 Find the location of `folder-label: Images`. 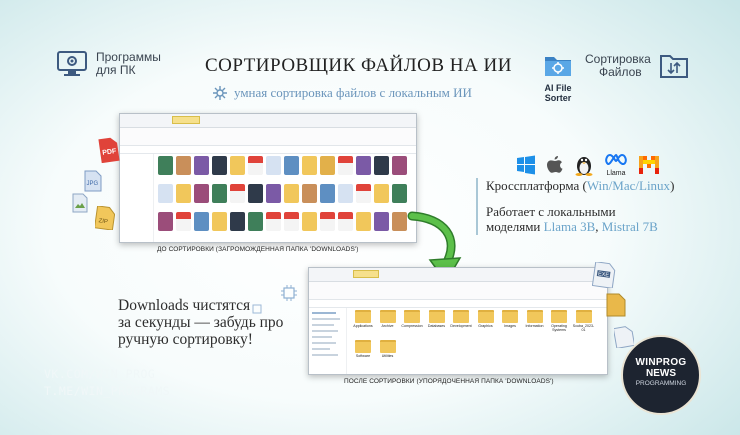

folder-label: Images is located at coordinates (510, 326).